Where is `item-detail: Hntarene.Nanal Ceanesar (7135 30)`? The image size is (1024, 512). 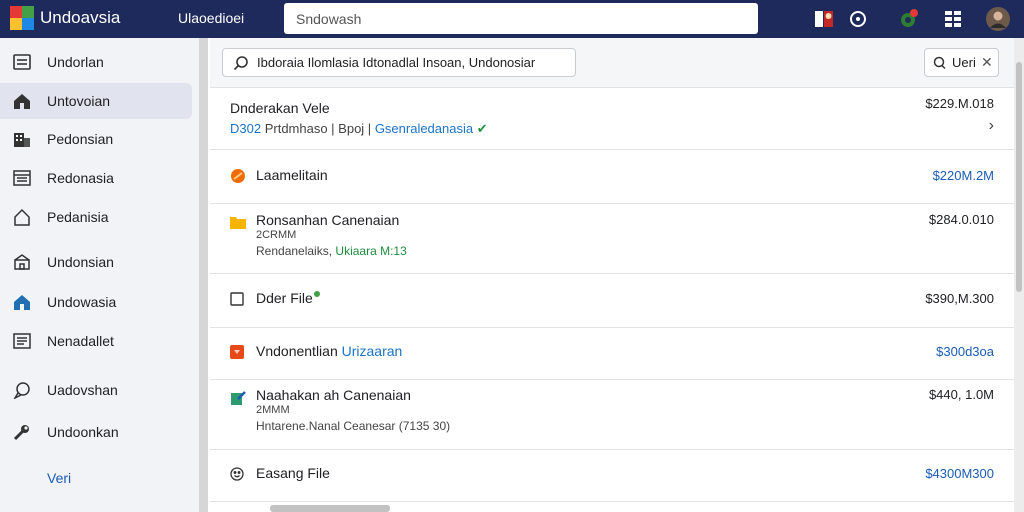 item-detail: Hntarene.Nanal Ceanesar (7135 30) is located at coordinates (353, 426).